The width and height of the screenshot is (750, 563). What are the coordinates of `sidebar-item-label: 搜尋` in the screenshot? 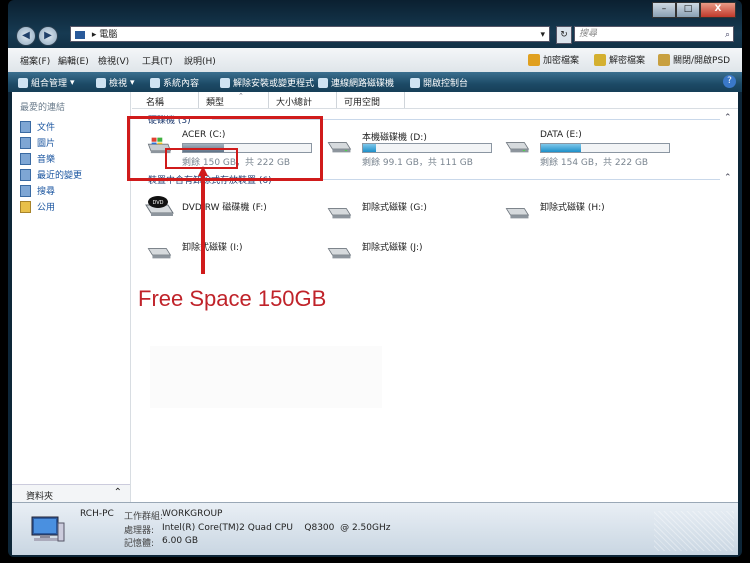 It's located at (46, 192).